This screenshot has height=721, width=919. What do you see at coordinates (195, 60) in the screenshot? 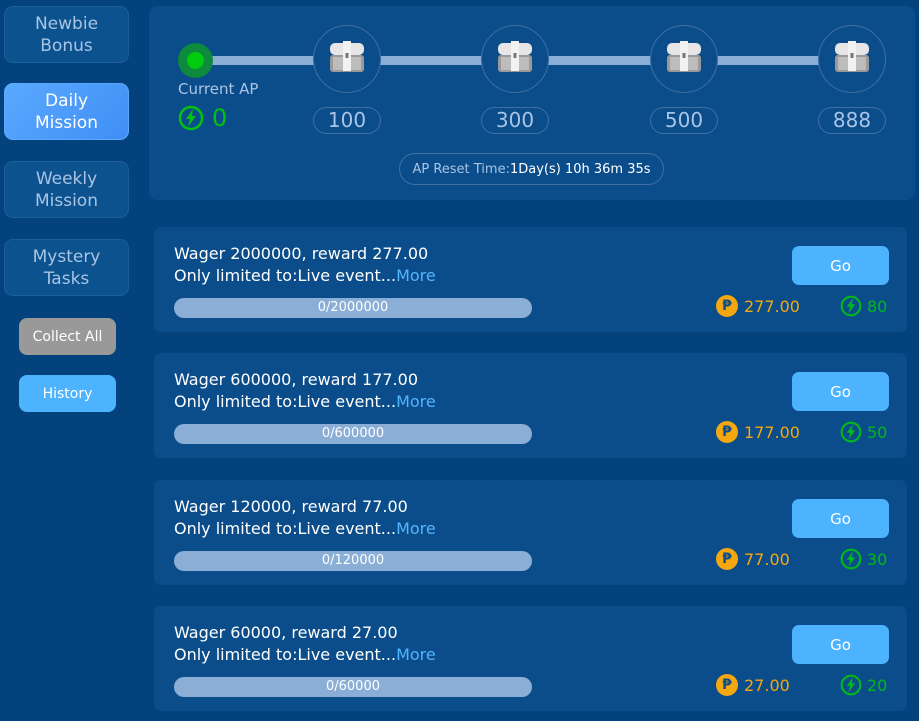
I see `current-ap-marker` at bounding box center [195, 60].